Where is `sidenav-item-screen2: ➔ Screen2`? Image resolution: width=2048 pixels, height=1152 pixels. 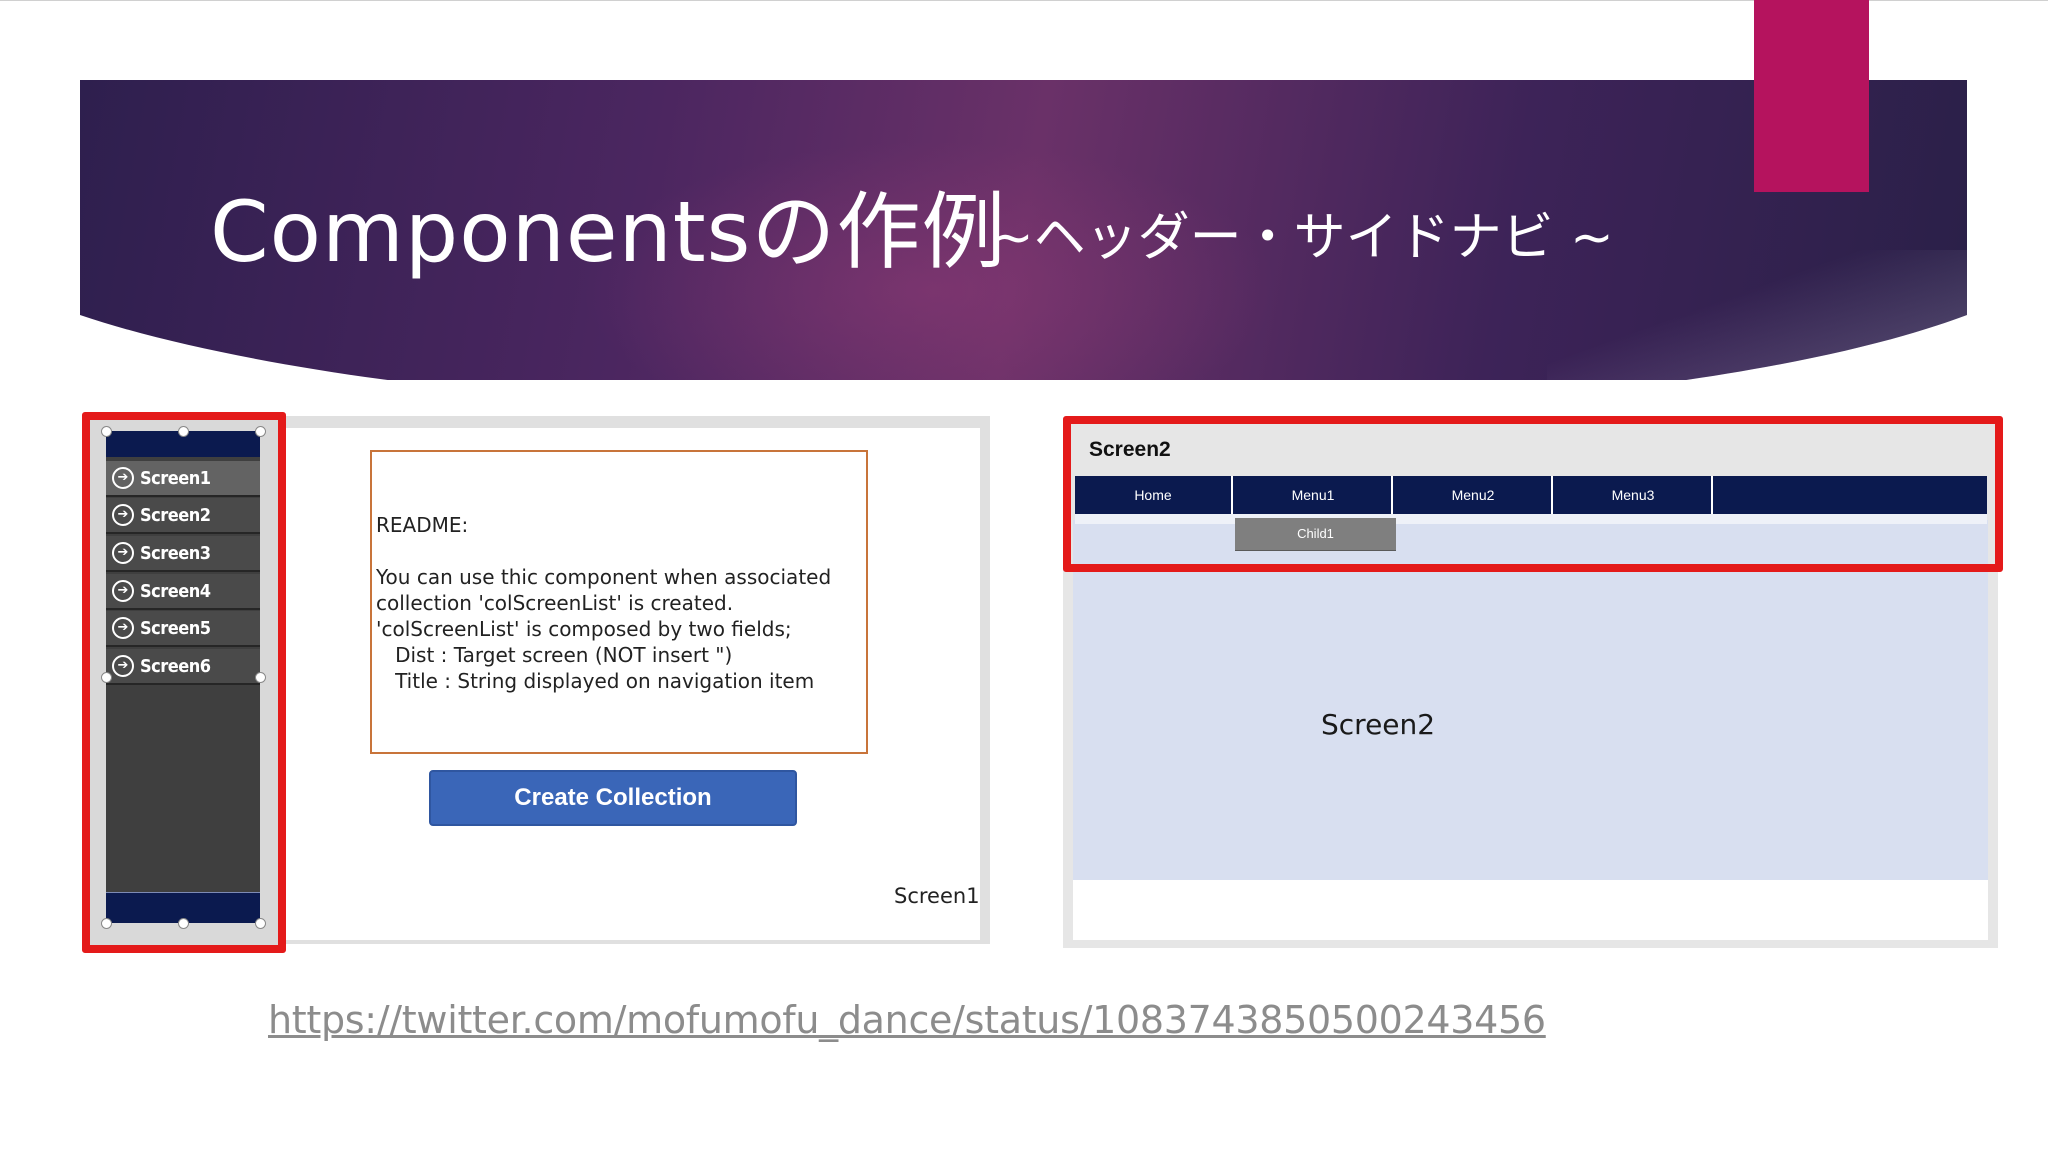
sidenav-item-screen2: ➔ Screen2 is located at coordinates (183, 516).